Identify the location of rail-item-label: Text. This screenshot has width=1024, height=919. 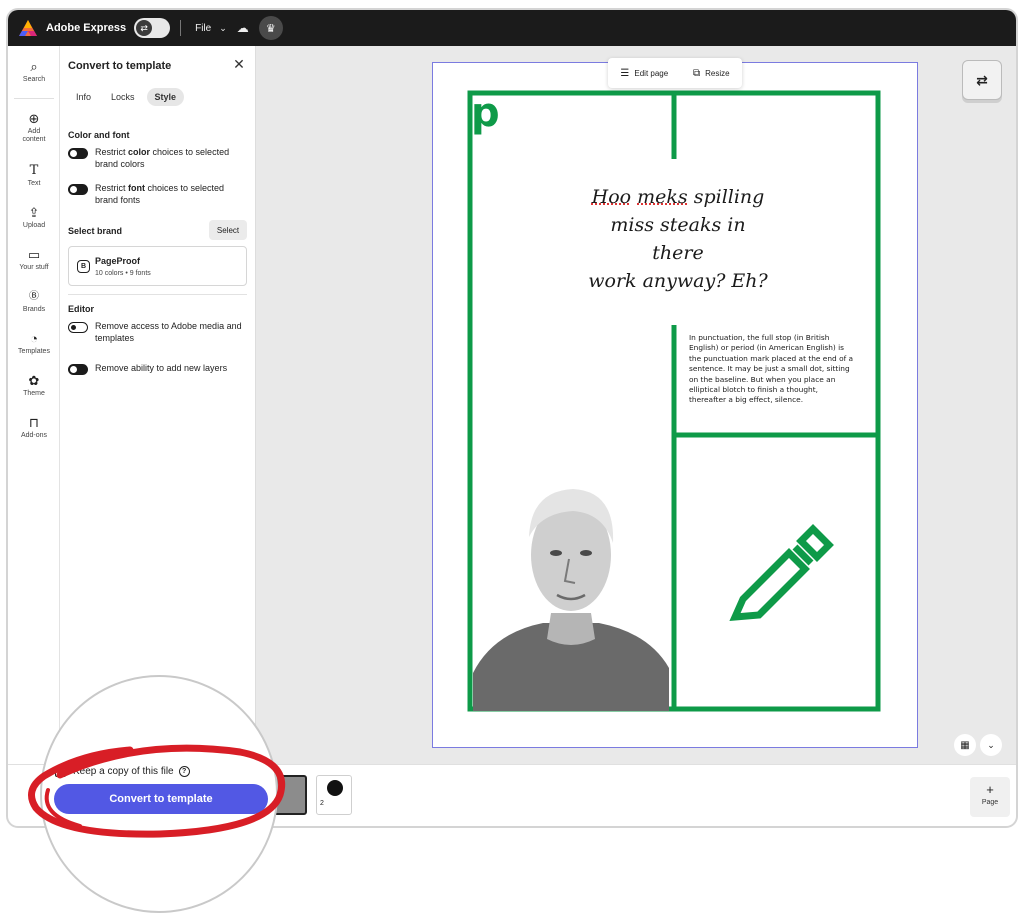
(34, 183).